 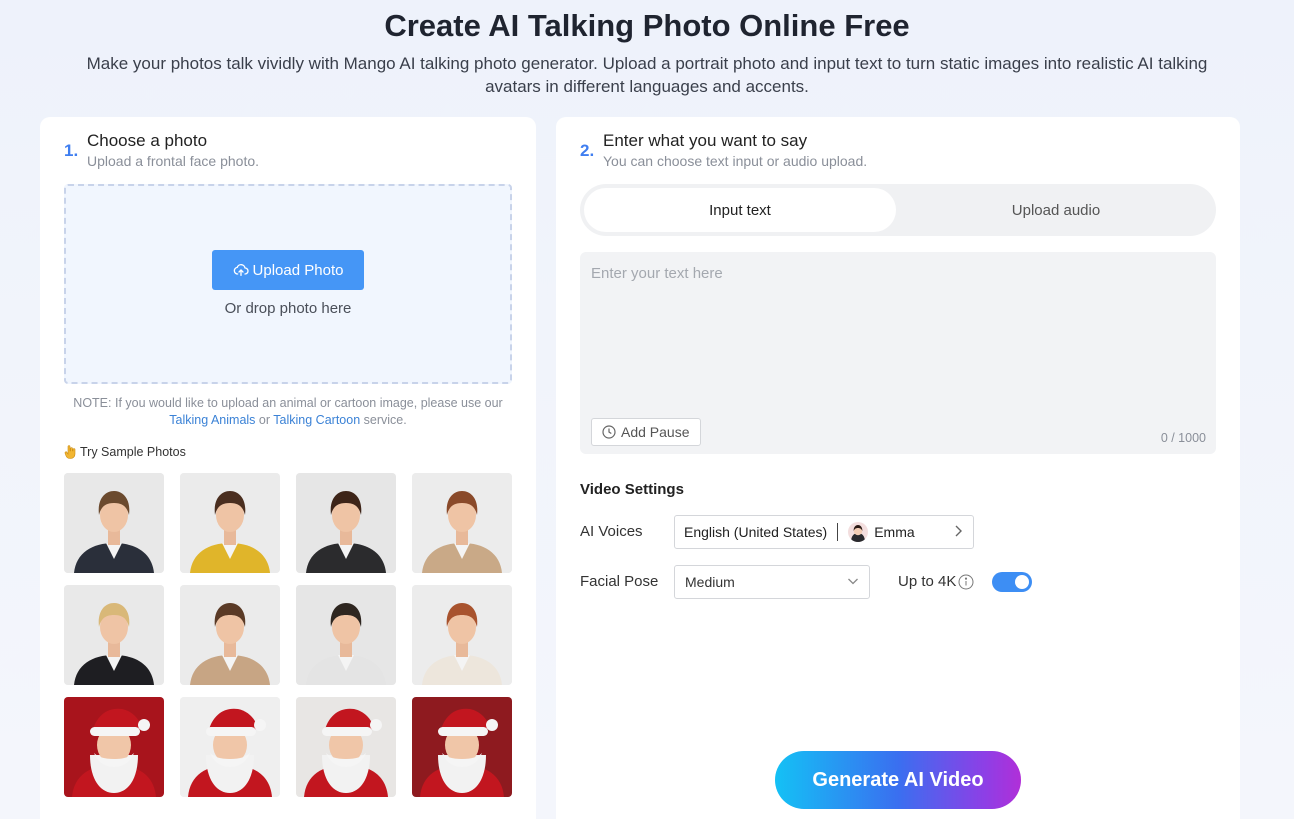 I want to click on note-or: or, so click(x=264, y=420).